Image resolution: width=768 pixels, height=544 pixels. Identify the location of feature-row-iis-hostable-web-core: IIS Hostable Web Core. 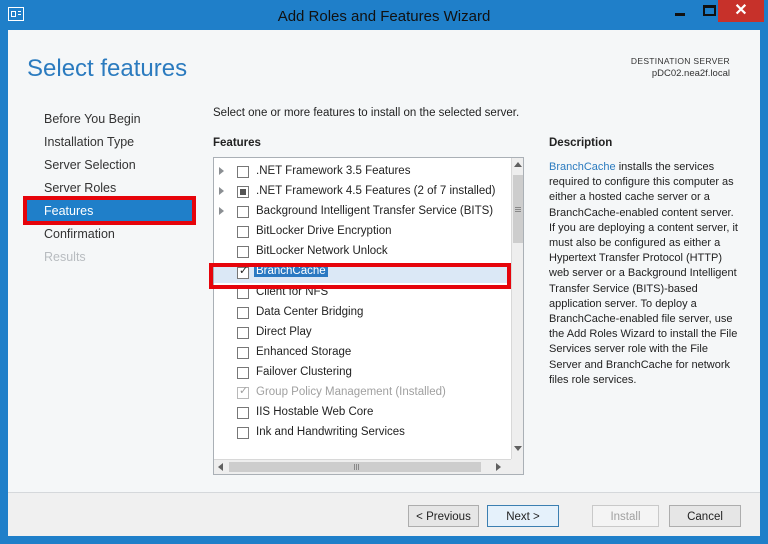
(362, 413).